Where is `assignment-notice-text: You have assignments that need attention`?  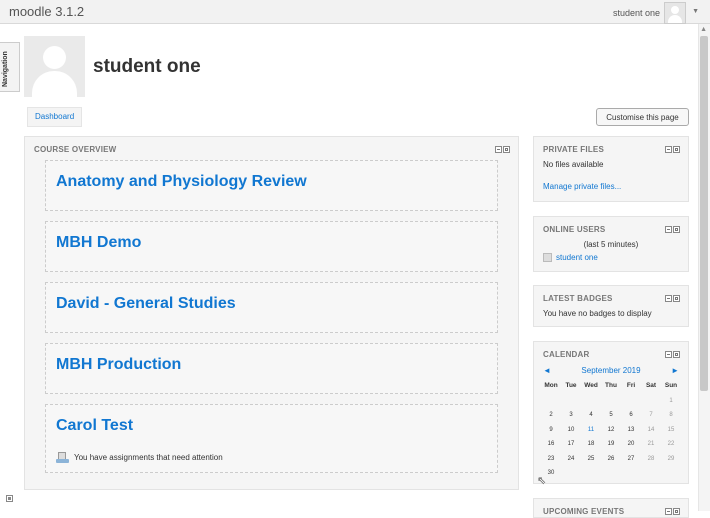 assignment-notice-text: You have assignments that need attention is located at coordinates (148, 457).